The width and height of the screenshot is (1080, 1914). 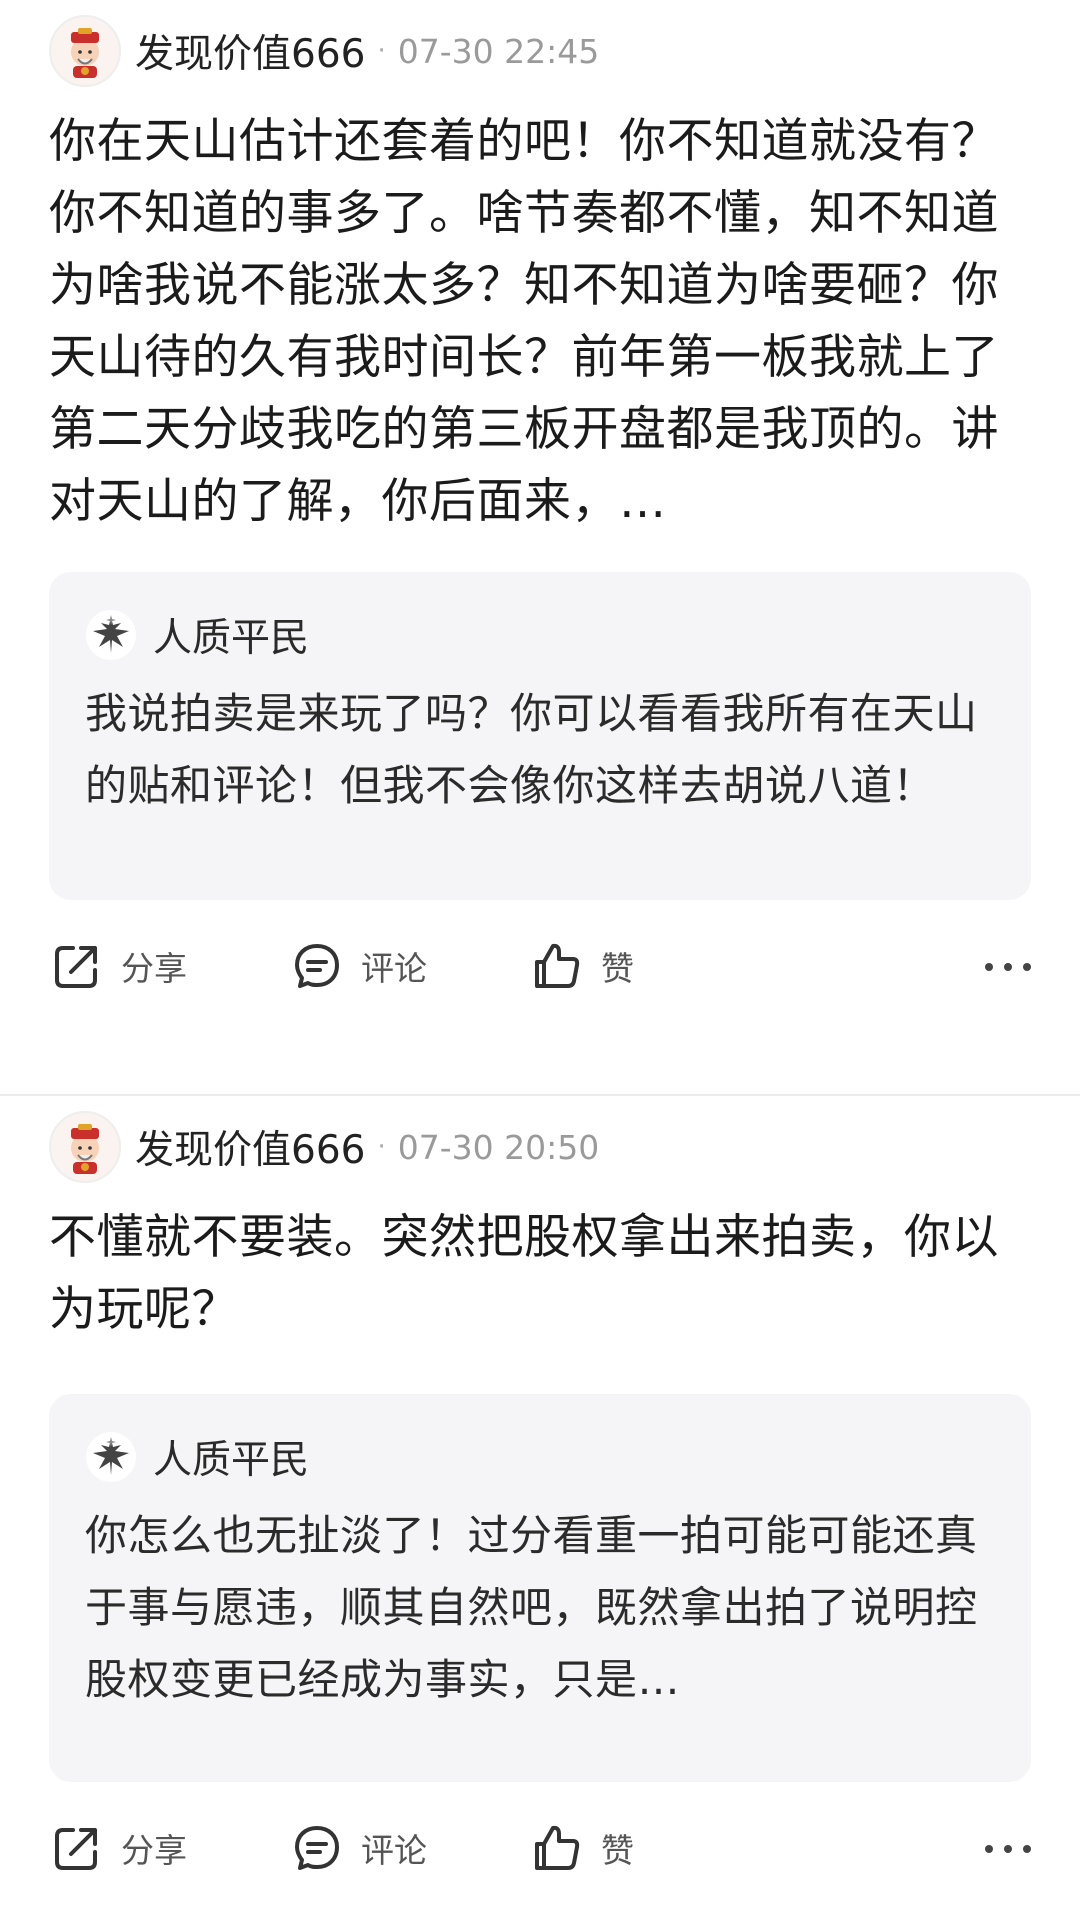 I want to click on post-header: 发现价值666 · 07-30 22:45, so click(x=540, y=50).